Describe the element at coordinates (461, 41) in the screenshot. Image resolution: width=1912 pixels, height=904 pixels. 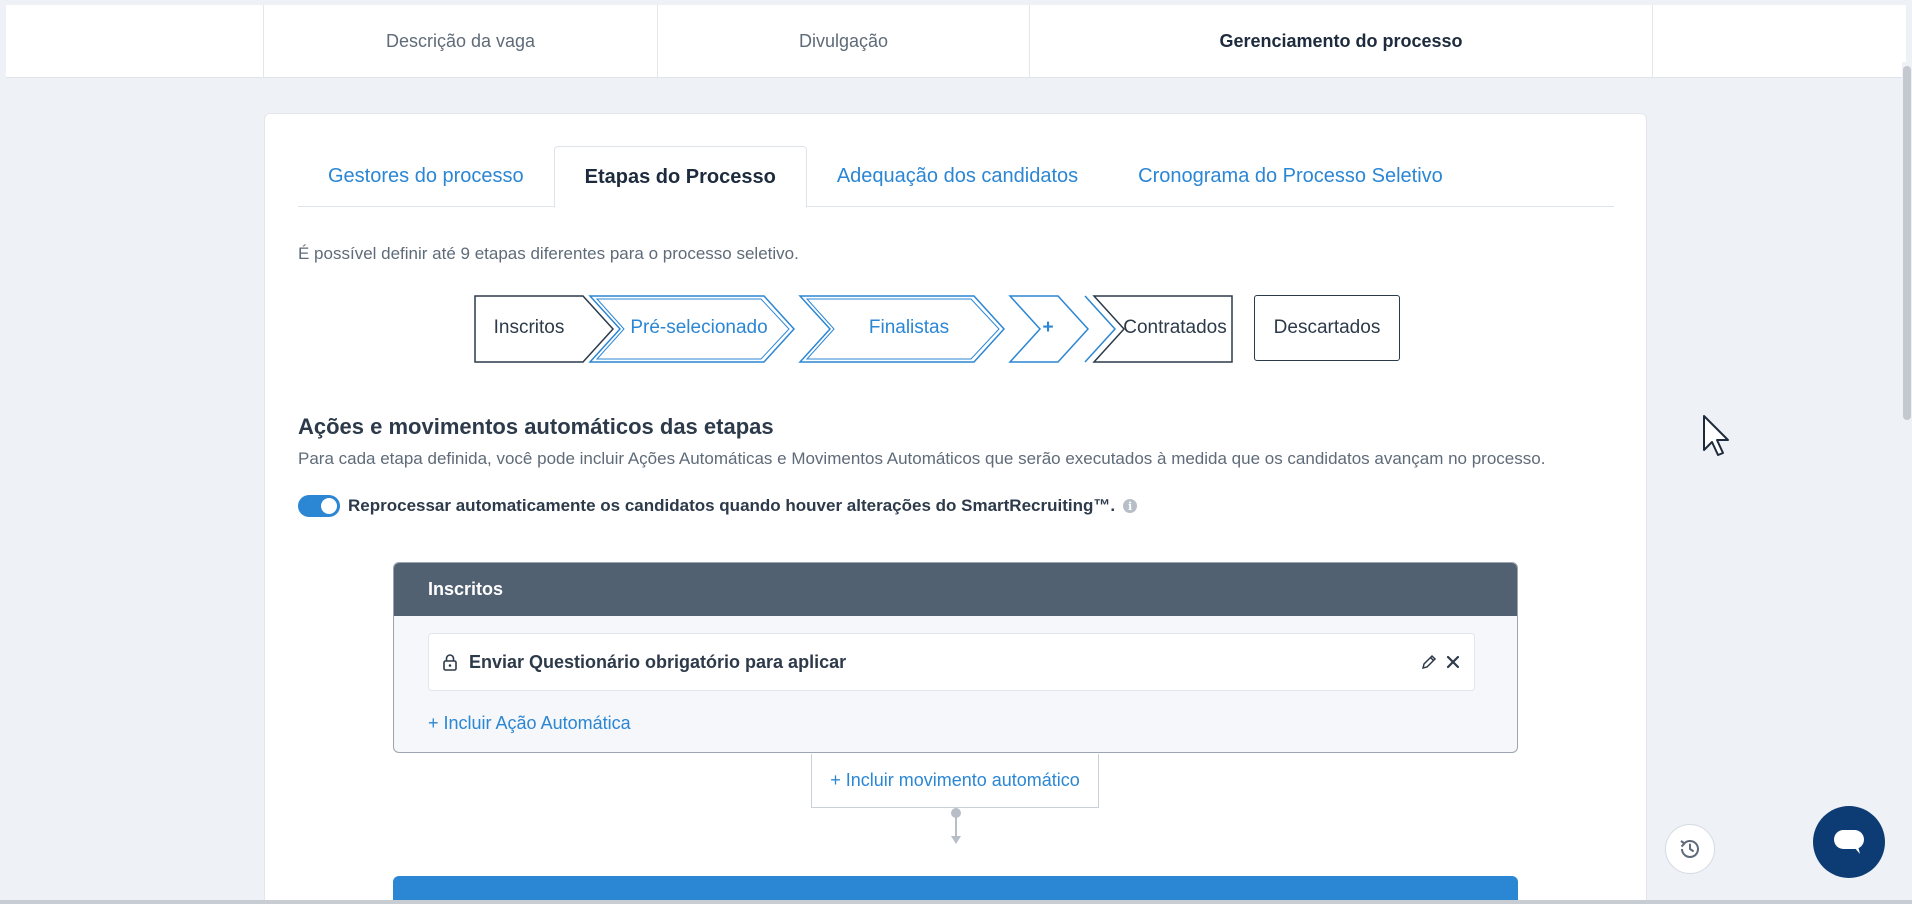
I see `tab-job-description: Descrição da vaga` at that location.